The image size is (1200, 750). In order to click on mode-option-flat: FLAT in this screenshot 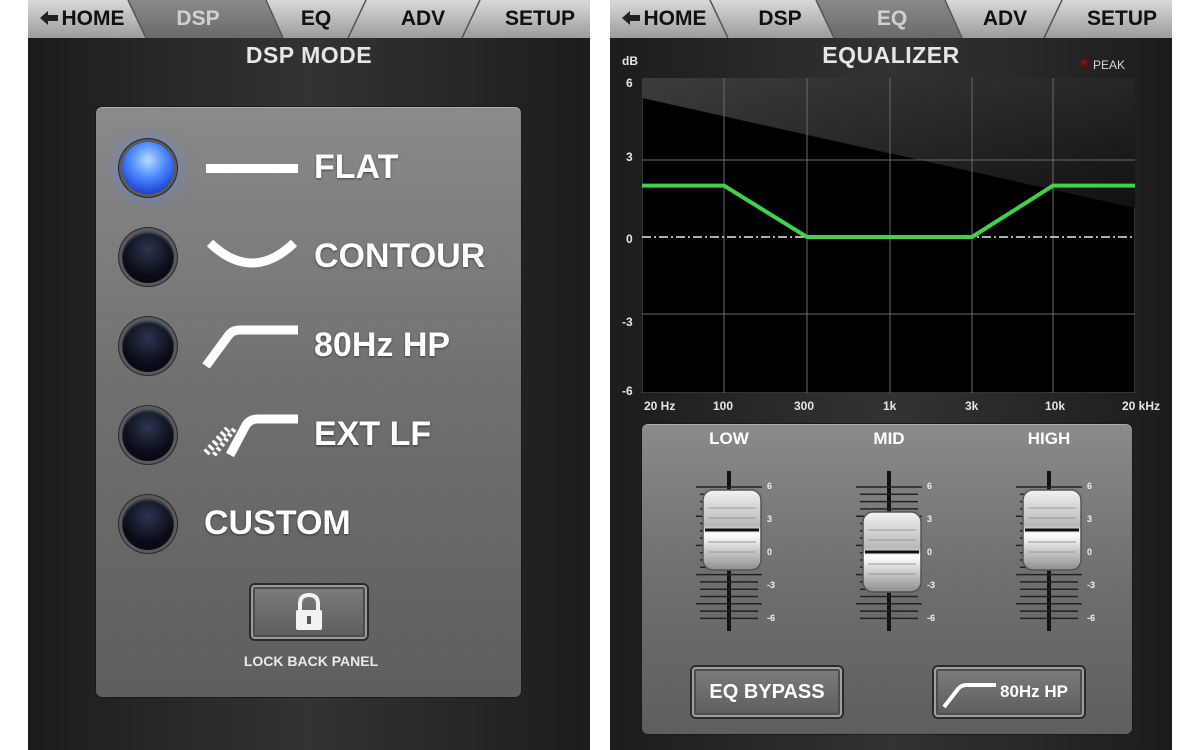, I will do `click(311, 169)`.